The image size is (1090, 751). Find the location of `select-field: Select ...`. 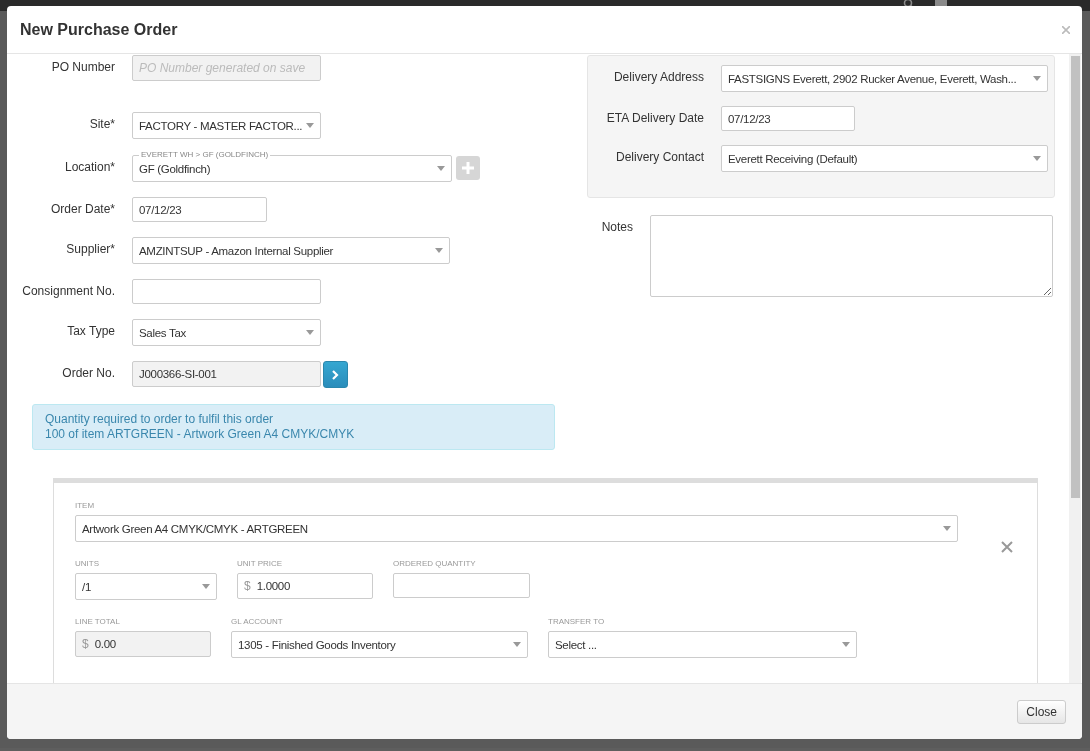

select-field: Select ... is located at coordinates (702, 644).